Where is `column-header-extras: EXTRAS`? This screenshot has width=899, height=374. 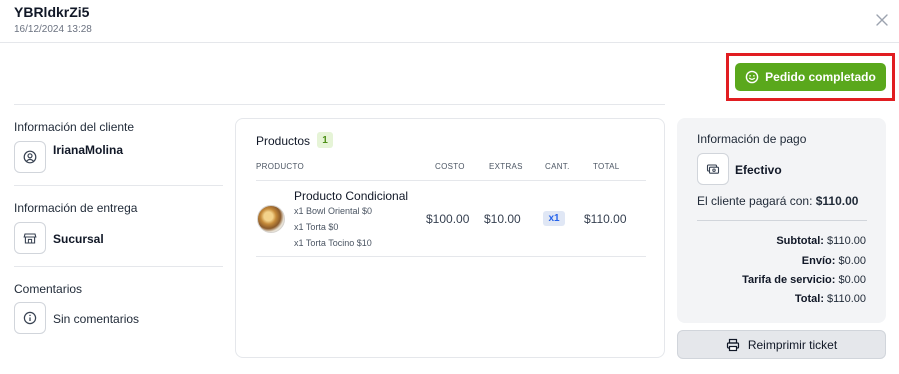
column-header-extras: EXTRAS is located at coordinates (506, 166).